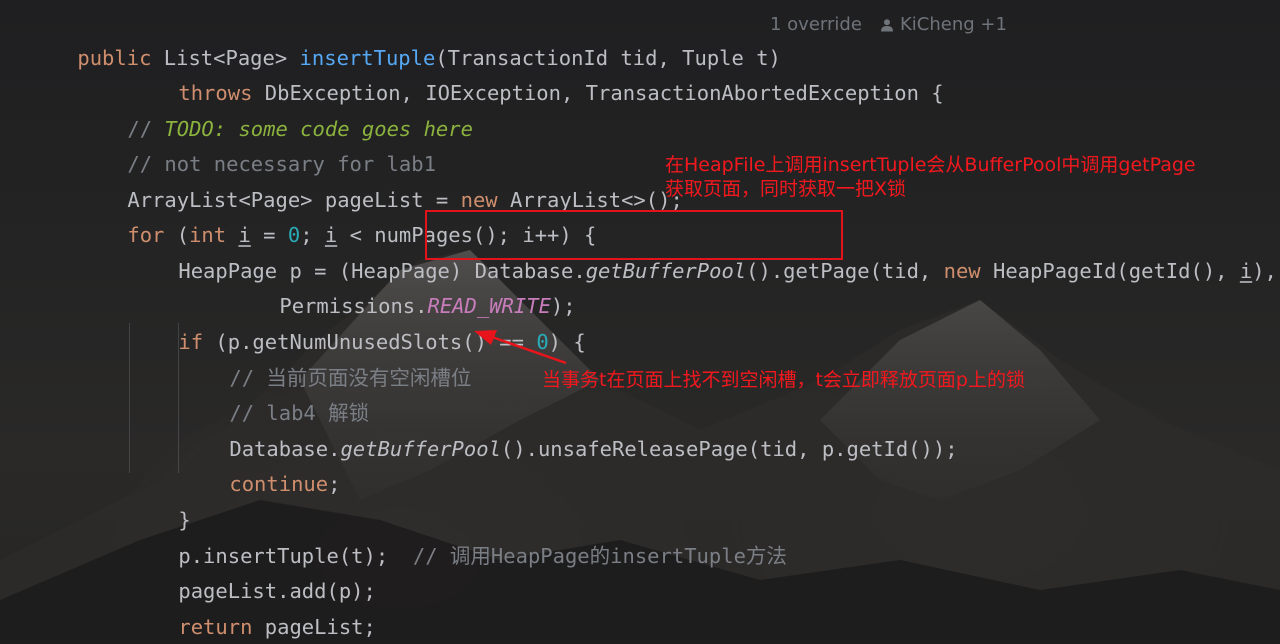 This screenshot has height=644, width=1280. Describe the element at coordinates (1116, 271) in the screenshot. I see `heappageid-ctor: HeapPageId(getId(),` at that location.